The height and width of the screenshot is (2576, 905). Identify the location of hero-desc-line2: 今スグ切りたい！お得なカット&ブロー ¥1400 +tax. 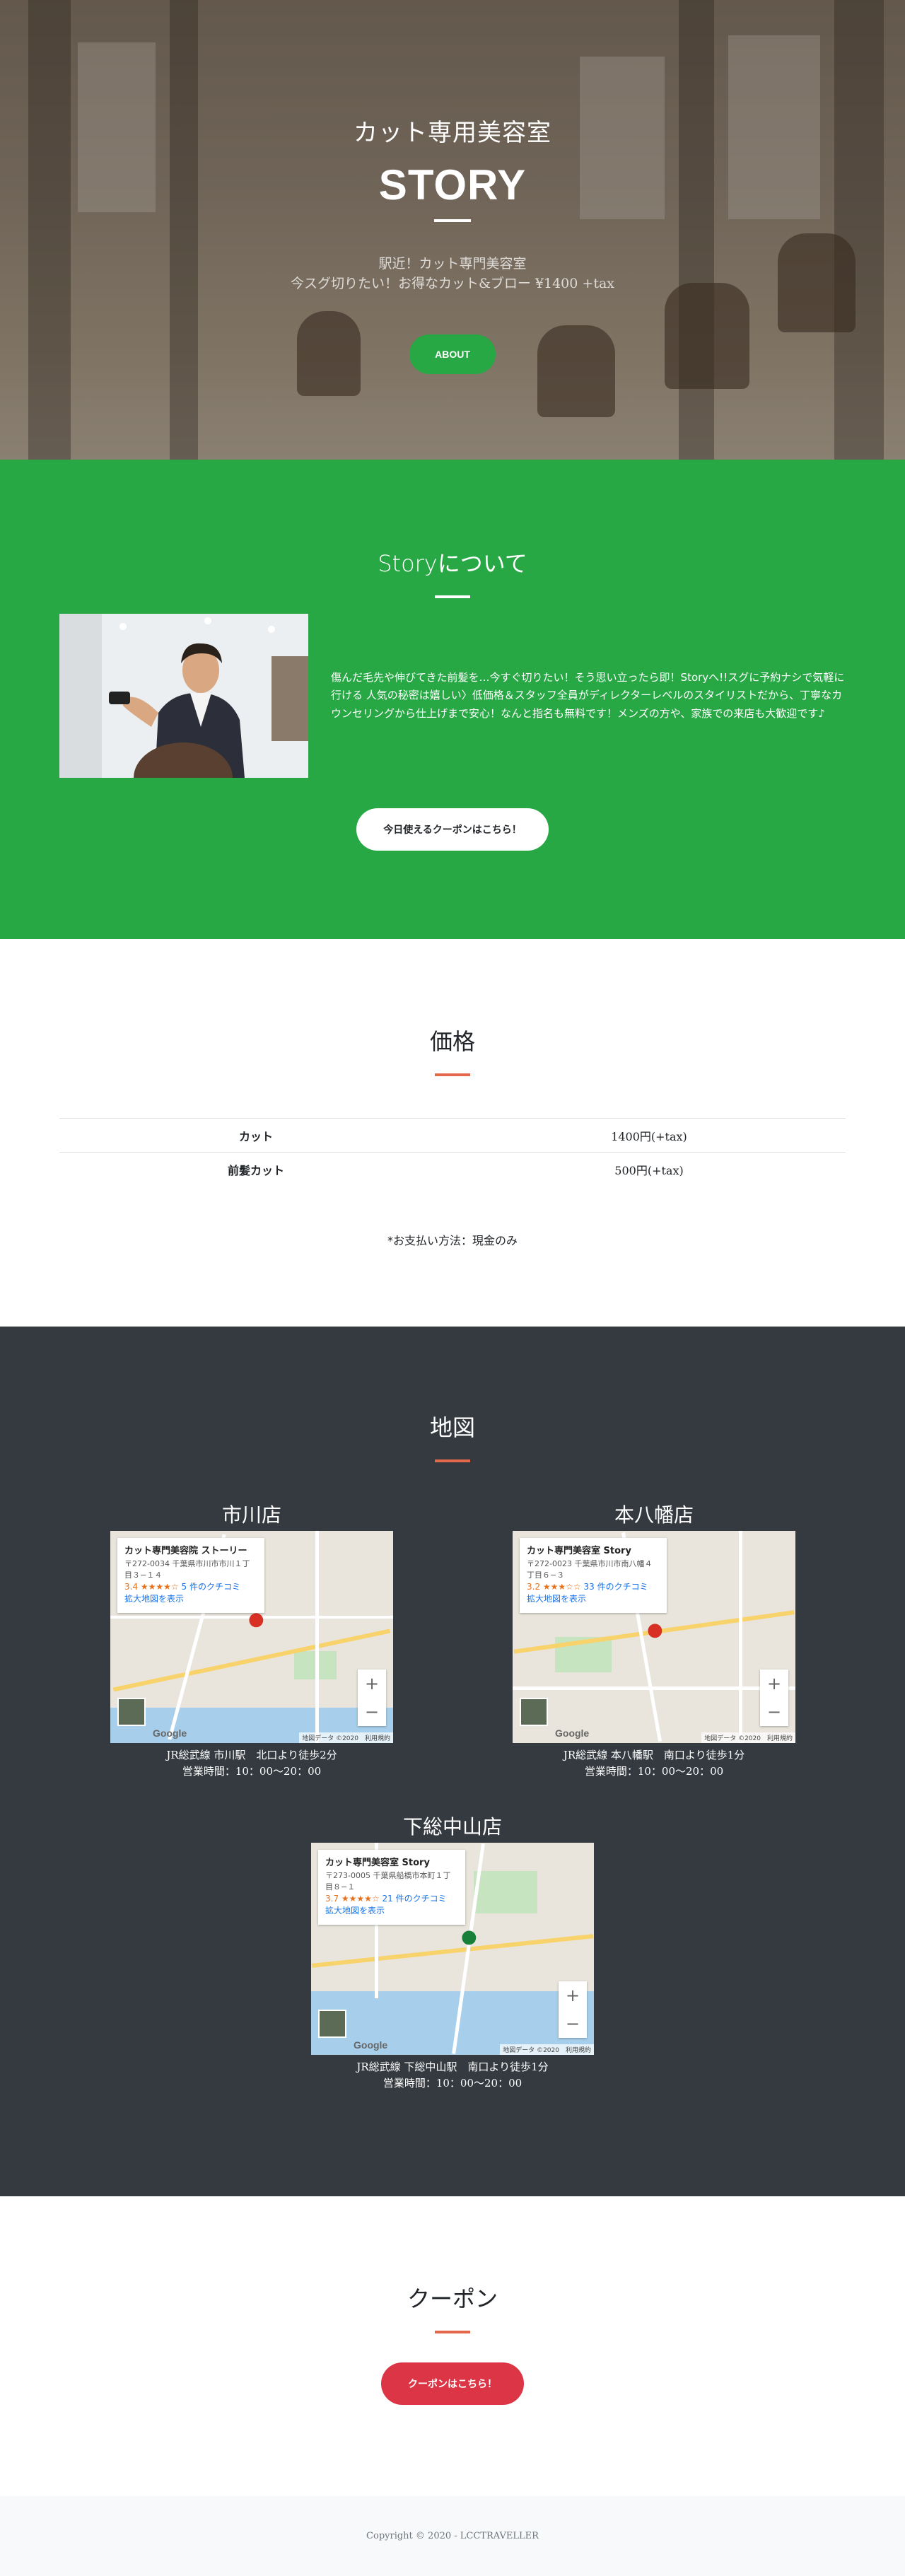
(452, 283).